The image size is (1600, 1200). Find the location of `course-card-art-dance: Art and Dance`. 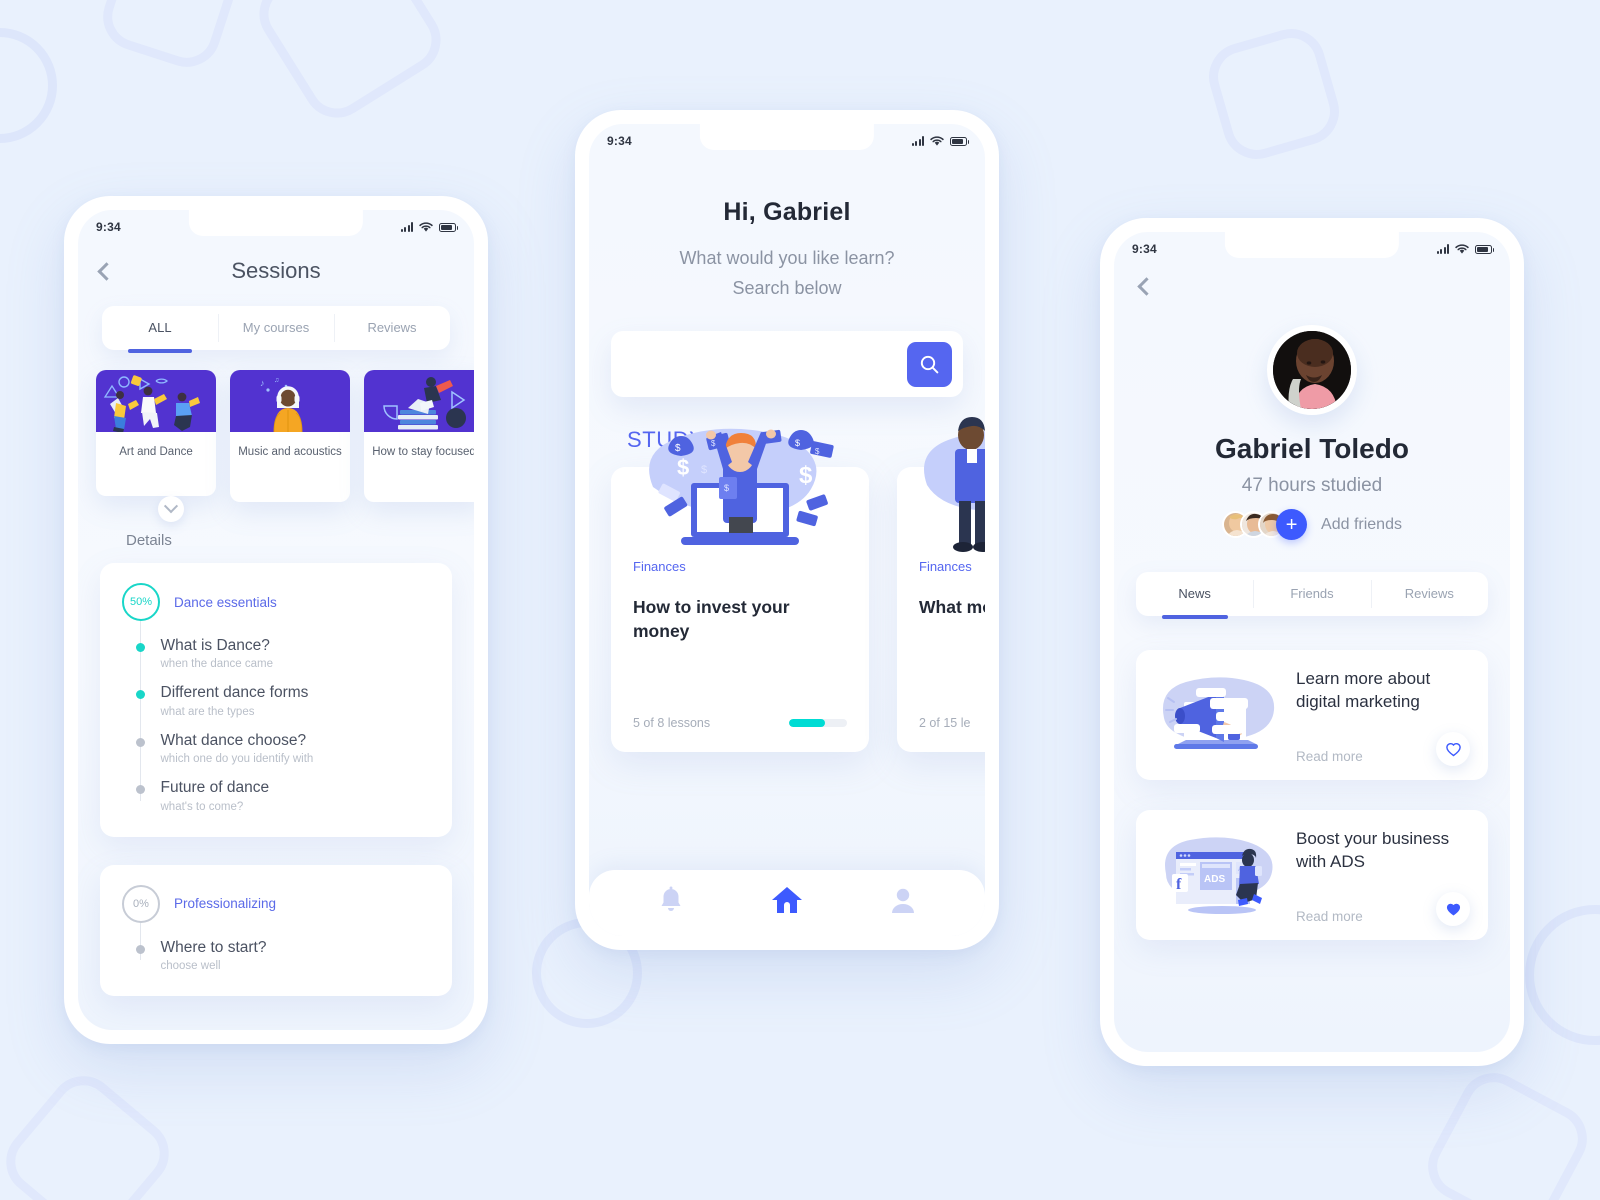

course-card-art-dance: Art and Dance is located at coordinates (156, 433).